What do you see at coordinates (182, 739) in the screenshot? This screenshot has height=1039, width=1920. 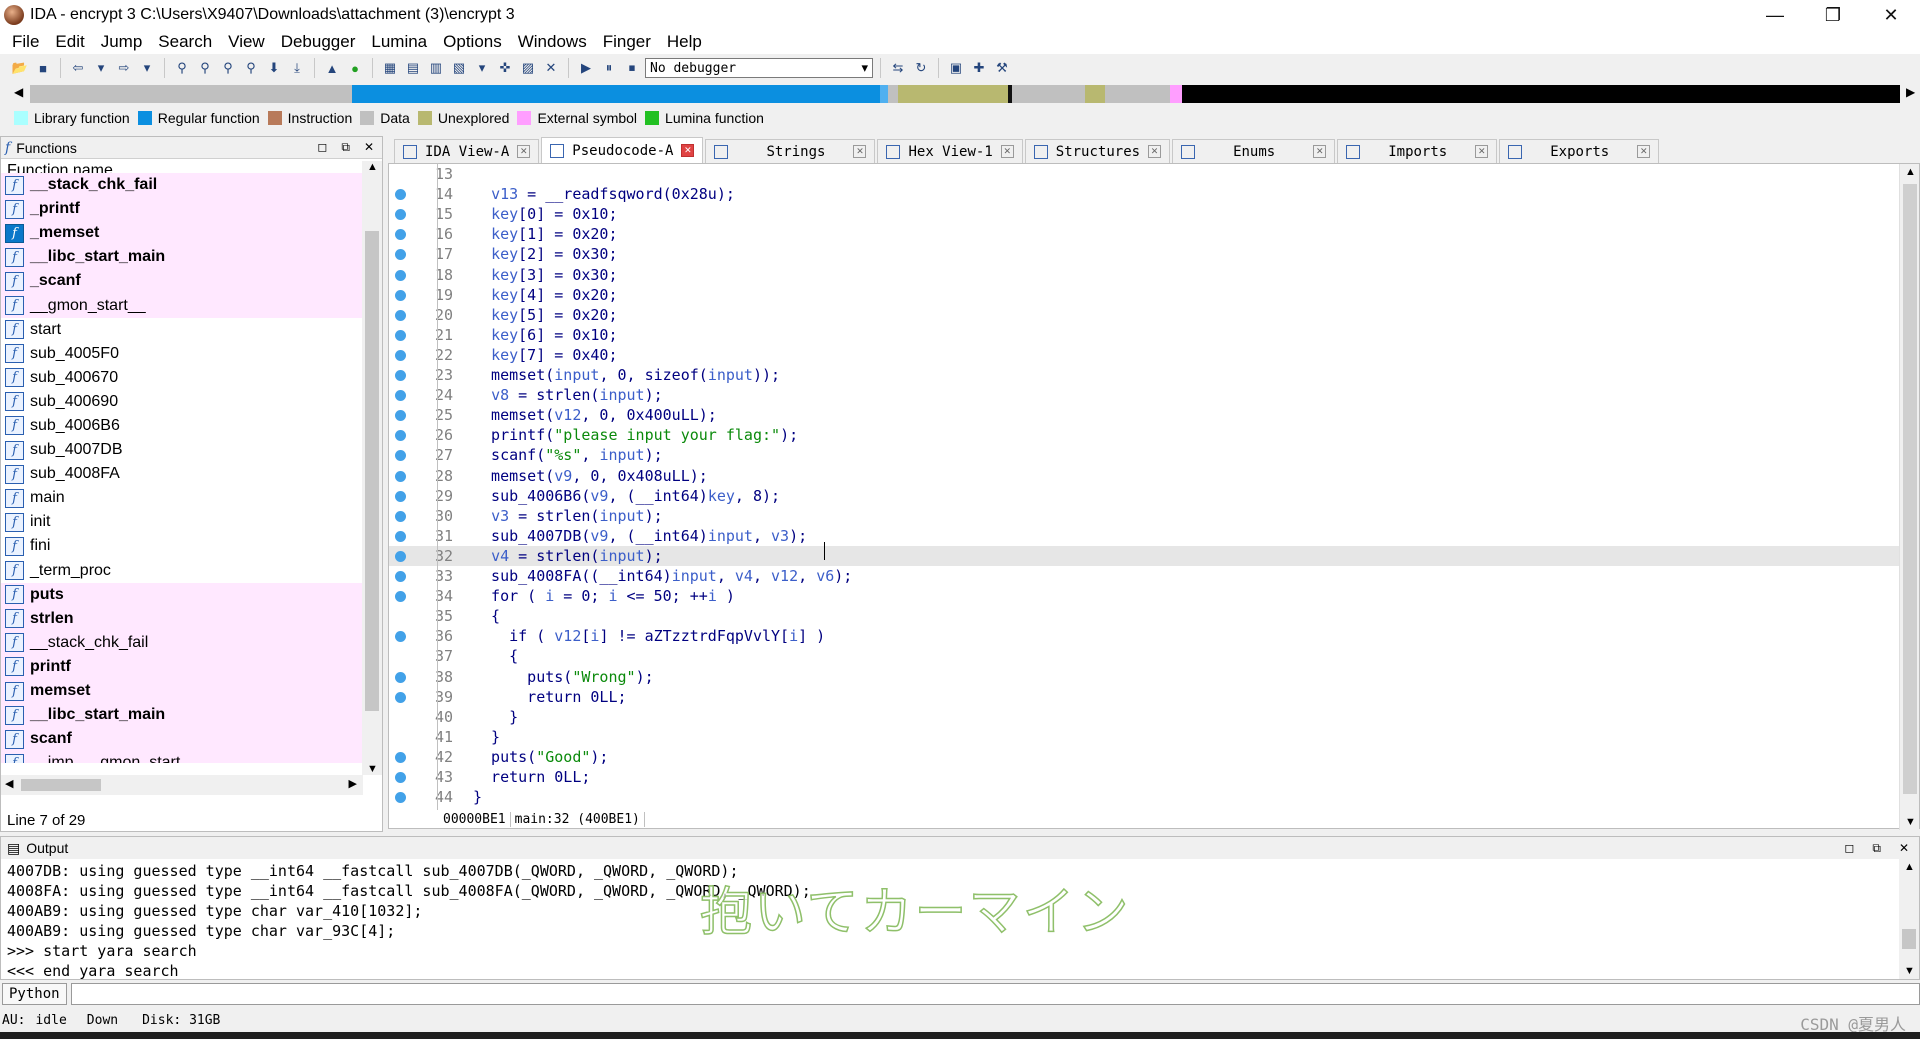 I see `function-row: f scanf` at bounding box center [182, 739].